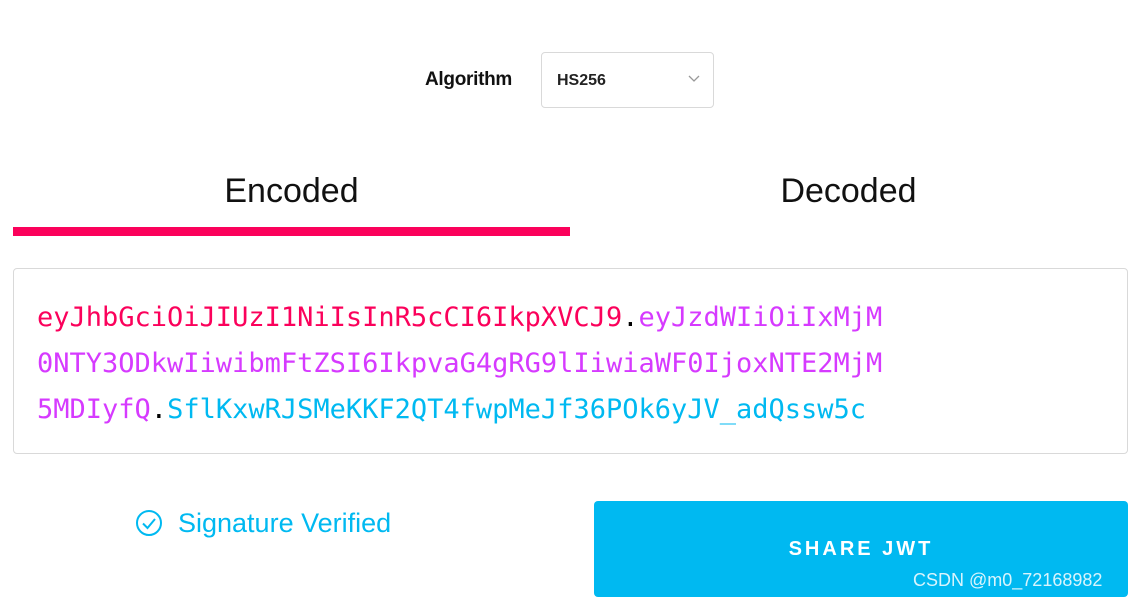 The width and height of the screenshot is (1145, 602). What do you see at coordinates (760, 317) in the screenshot?
I see `token-payload-part-1: eyJzdWIiOiIxMjM` at bounding box center [760, 317].